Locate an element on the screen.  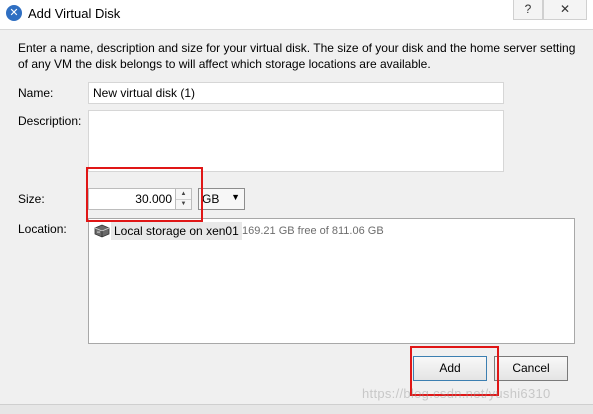
name-input is located at coordinates (296, 93).